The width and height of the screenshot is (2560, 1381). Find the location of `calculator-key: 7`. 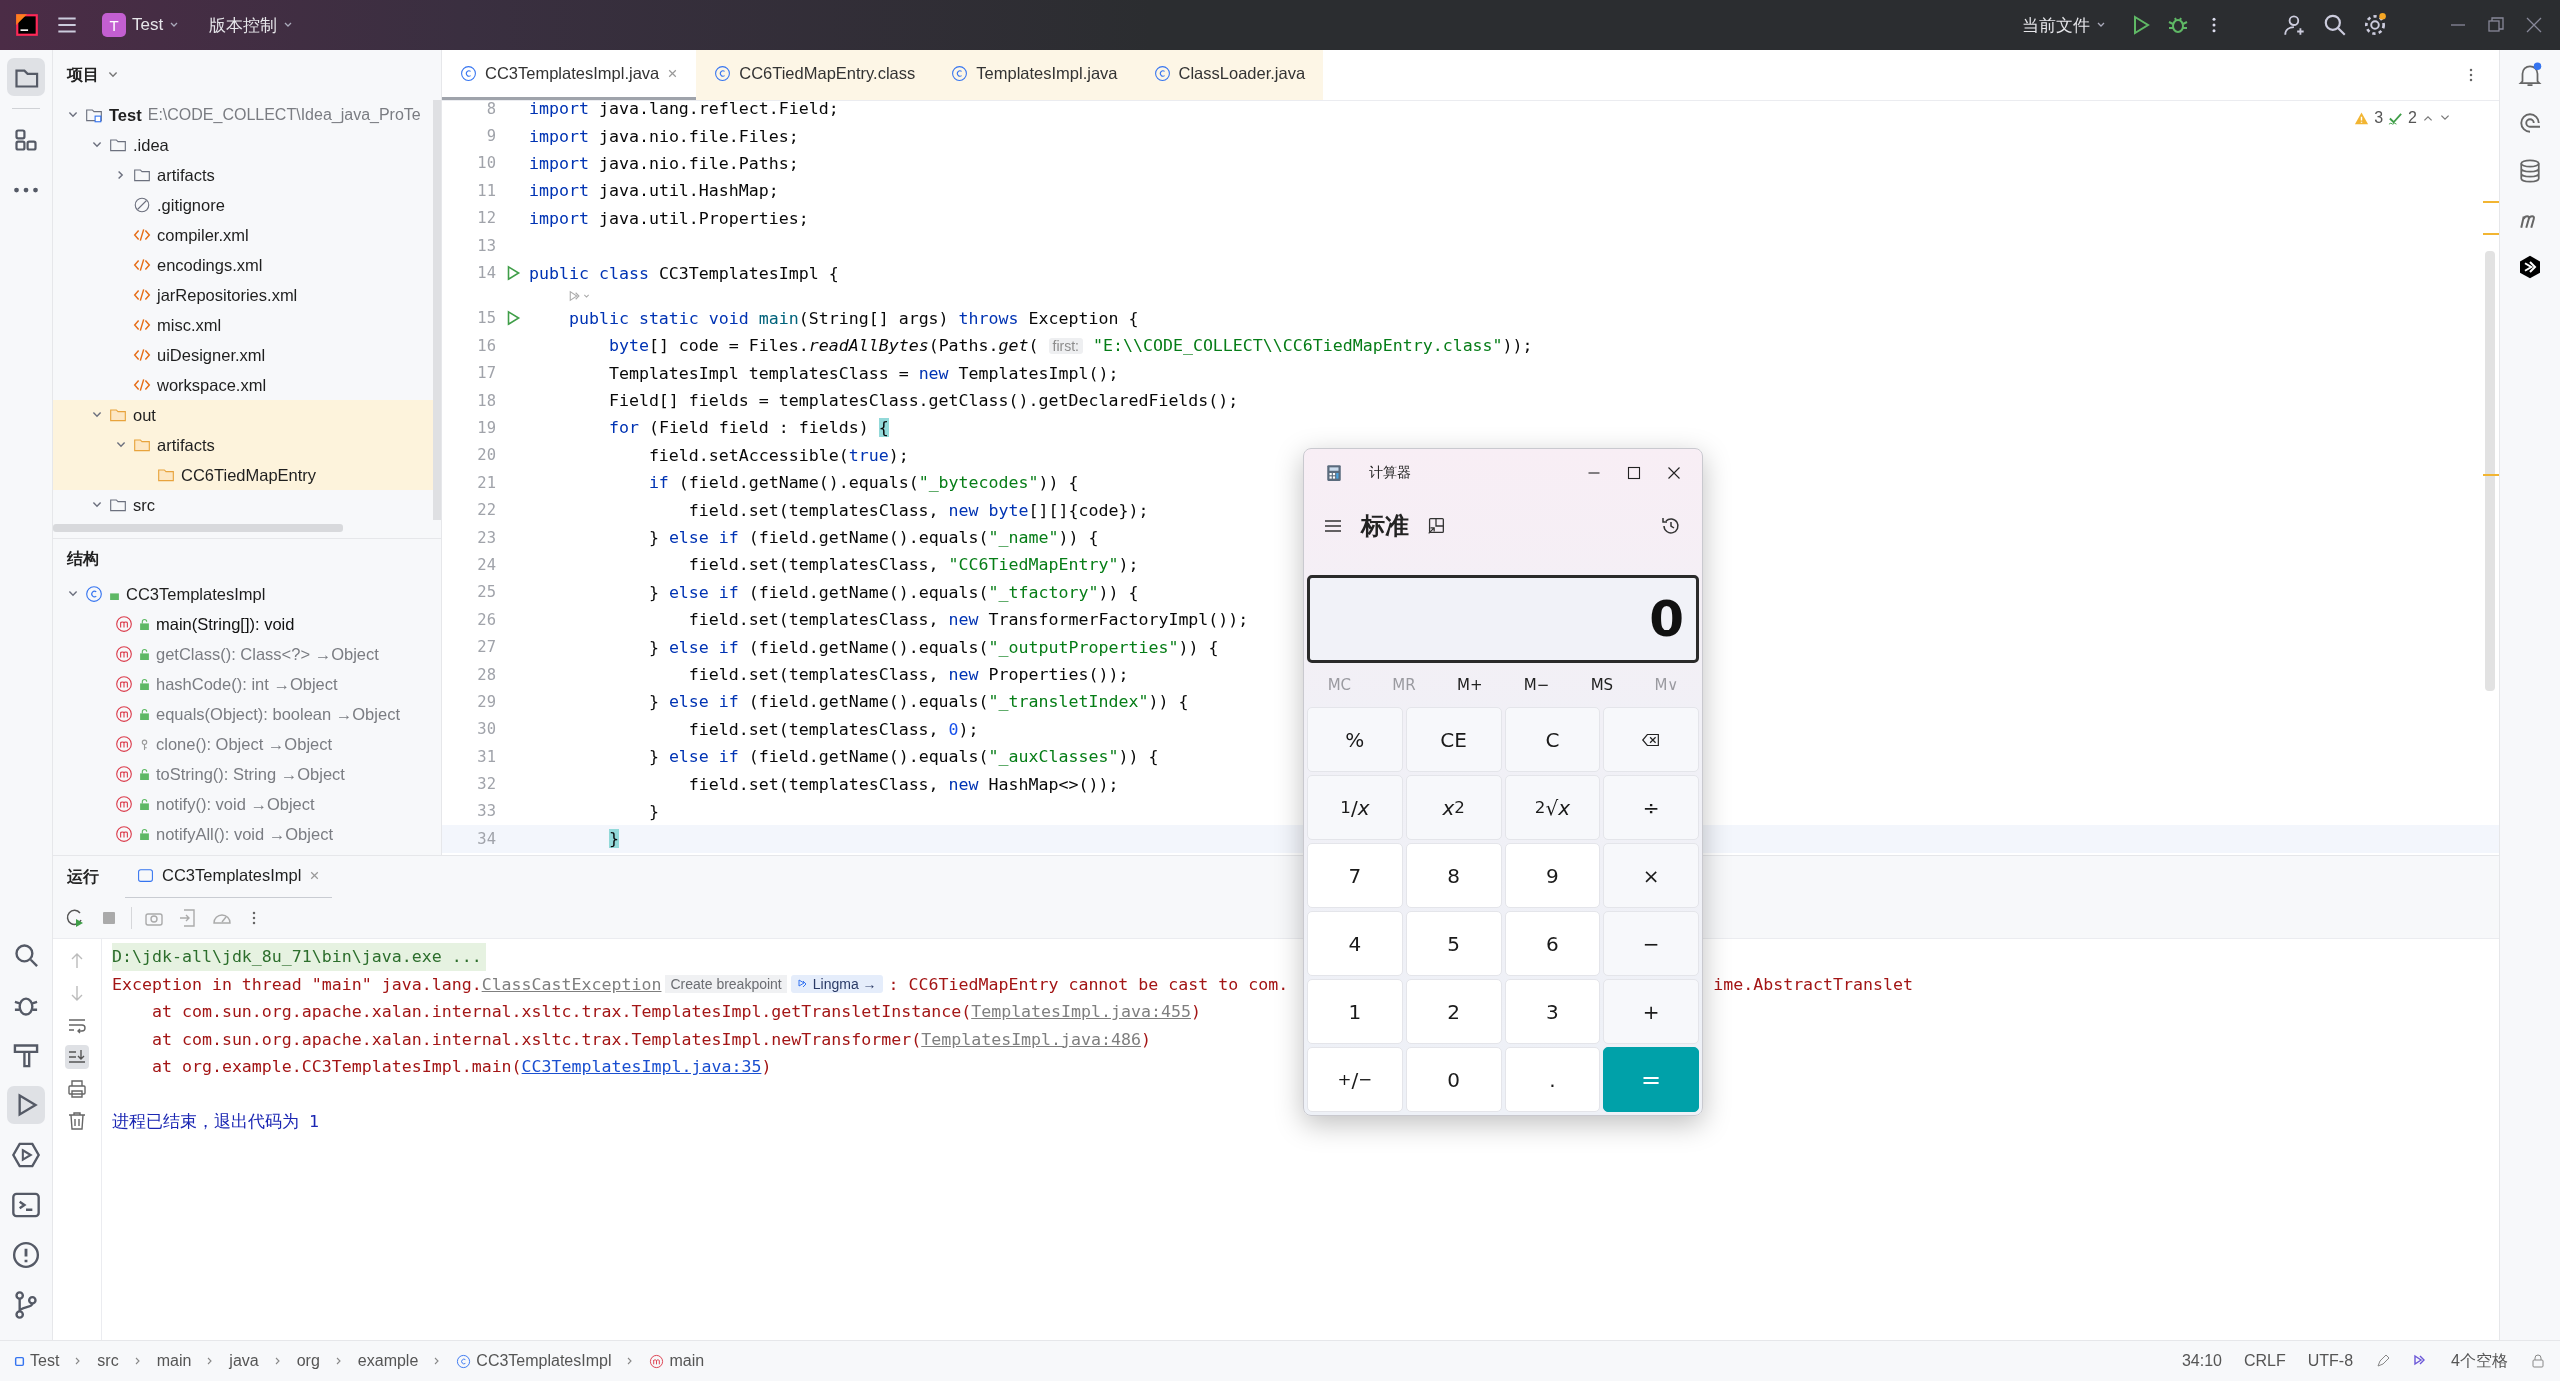

calculator-key: 7 is located at coordinates (1355, 875).